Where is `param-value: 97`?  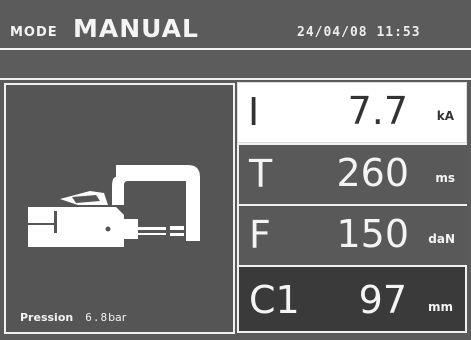
param-value: 97 is located at coordinates (382, 300).